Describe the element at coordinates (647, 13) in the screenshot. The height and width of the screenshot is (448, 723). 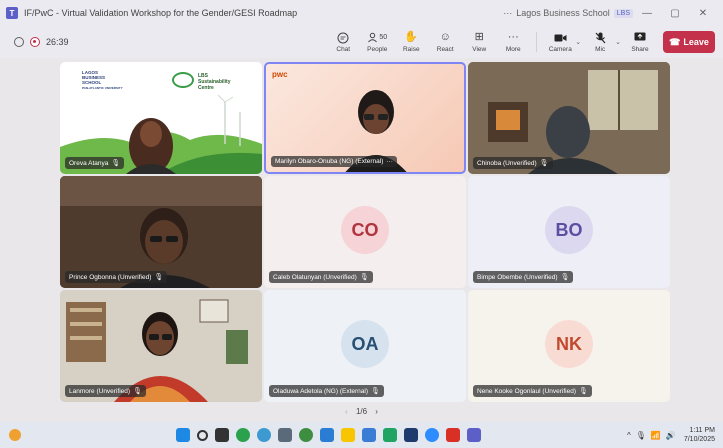
I see `minimize-button: —` at that location.